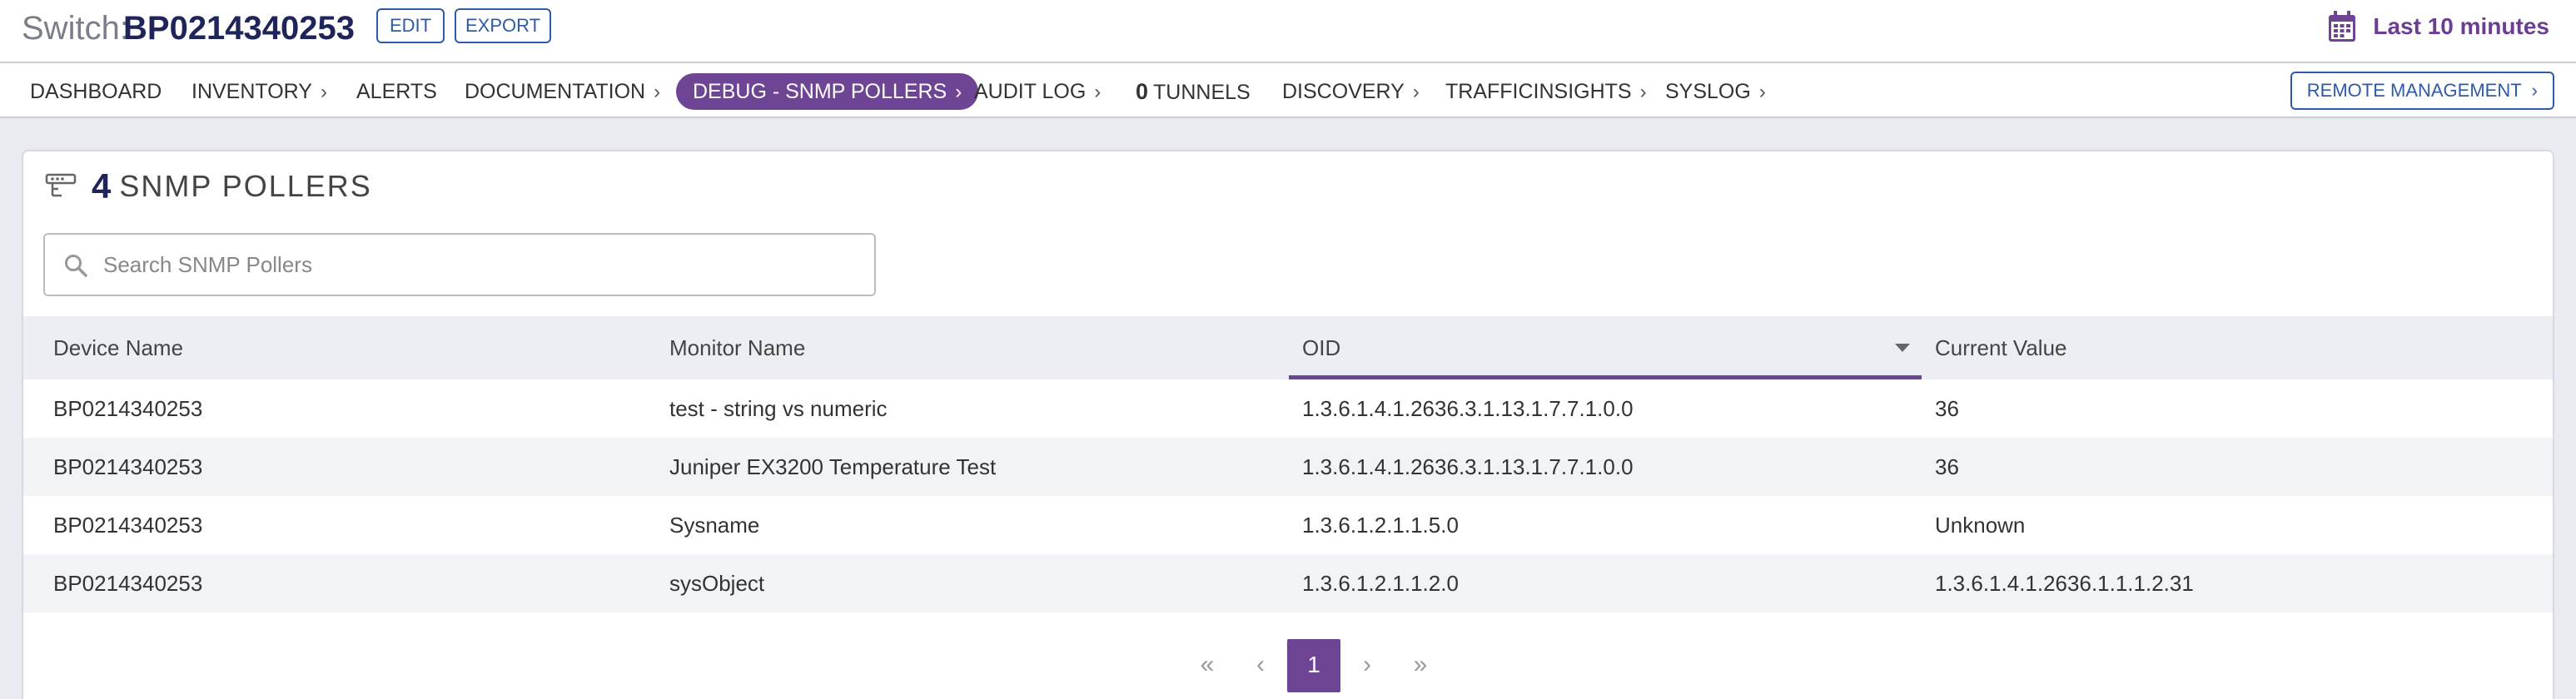 The image size is (2576, 699). I want to click on tab-debug-snmp-pollers: DEBUG - SNMP POLLERS ›, so click(827, 92).